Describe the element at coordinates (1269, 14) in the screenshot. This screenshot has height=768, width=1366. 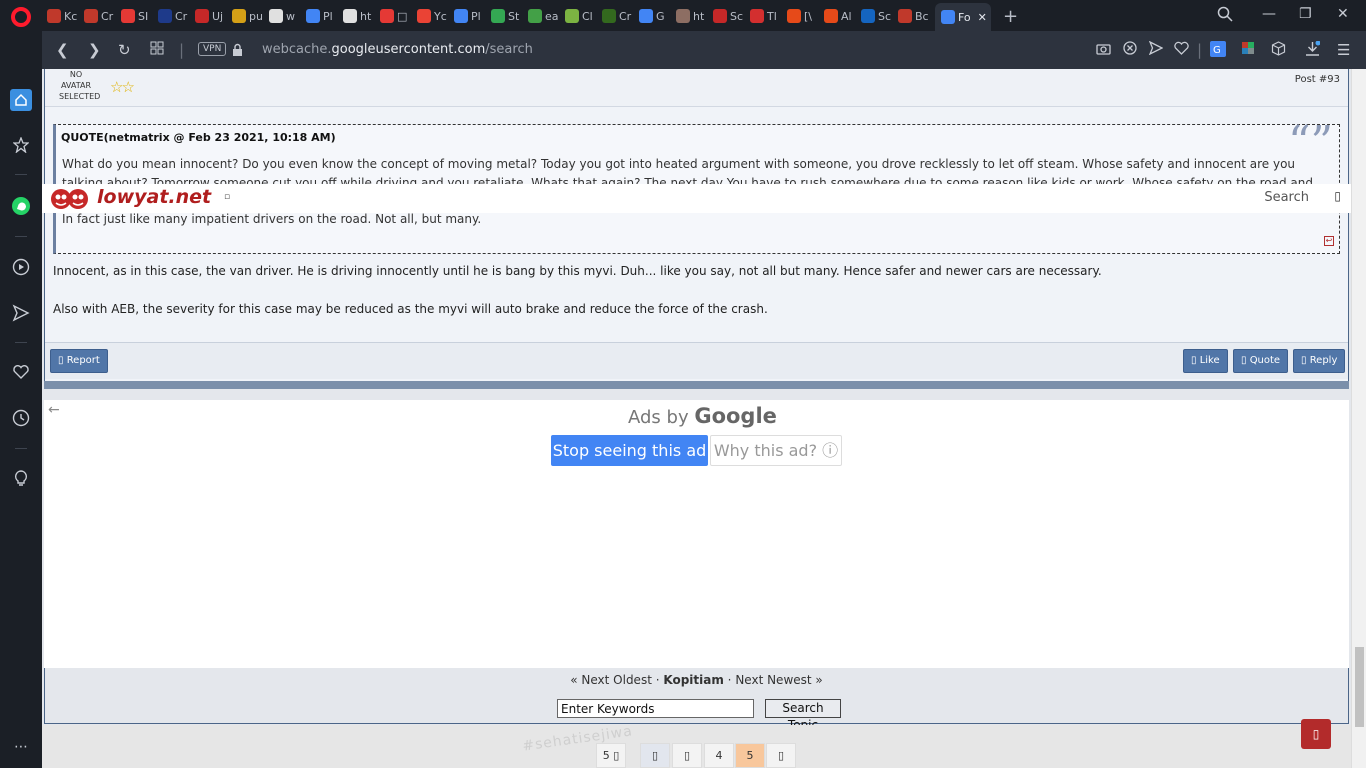
I see `minimize-icon: —` at that location.